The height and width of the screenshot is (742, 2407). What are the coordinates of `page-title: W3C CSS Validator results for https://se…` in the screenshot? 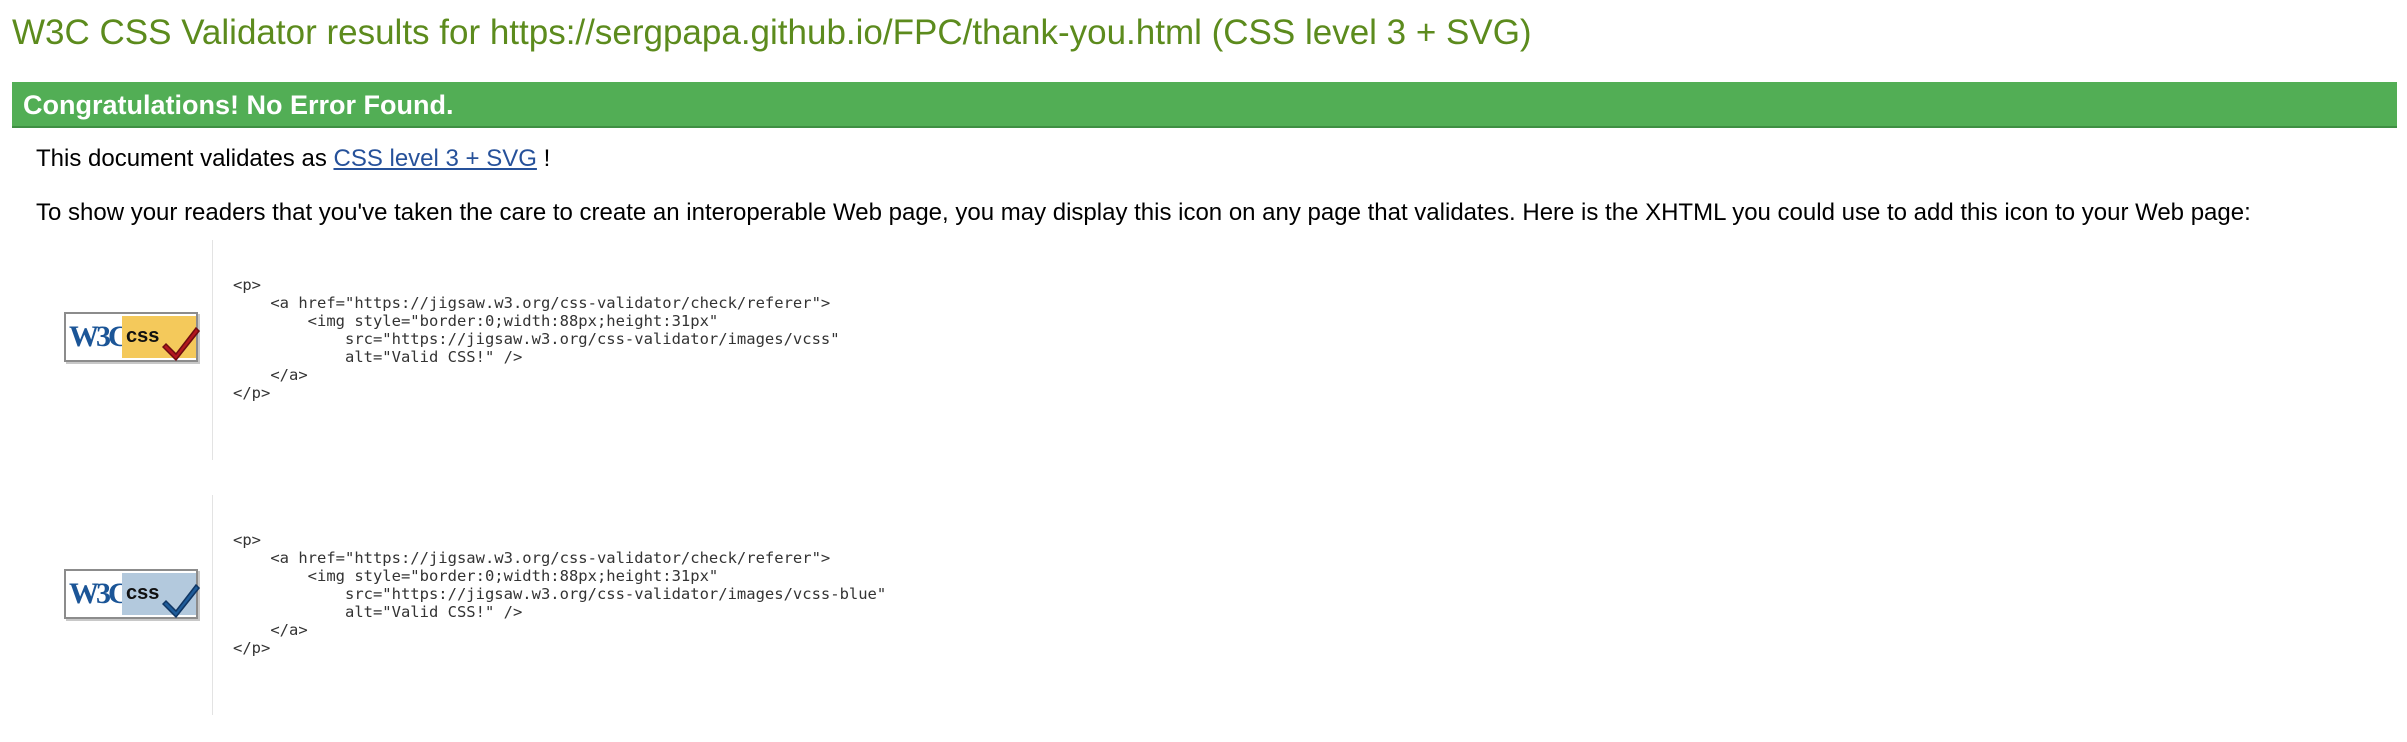 It's located at (772, 32).